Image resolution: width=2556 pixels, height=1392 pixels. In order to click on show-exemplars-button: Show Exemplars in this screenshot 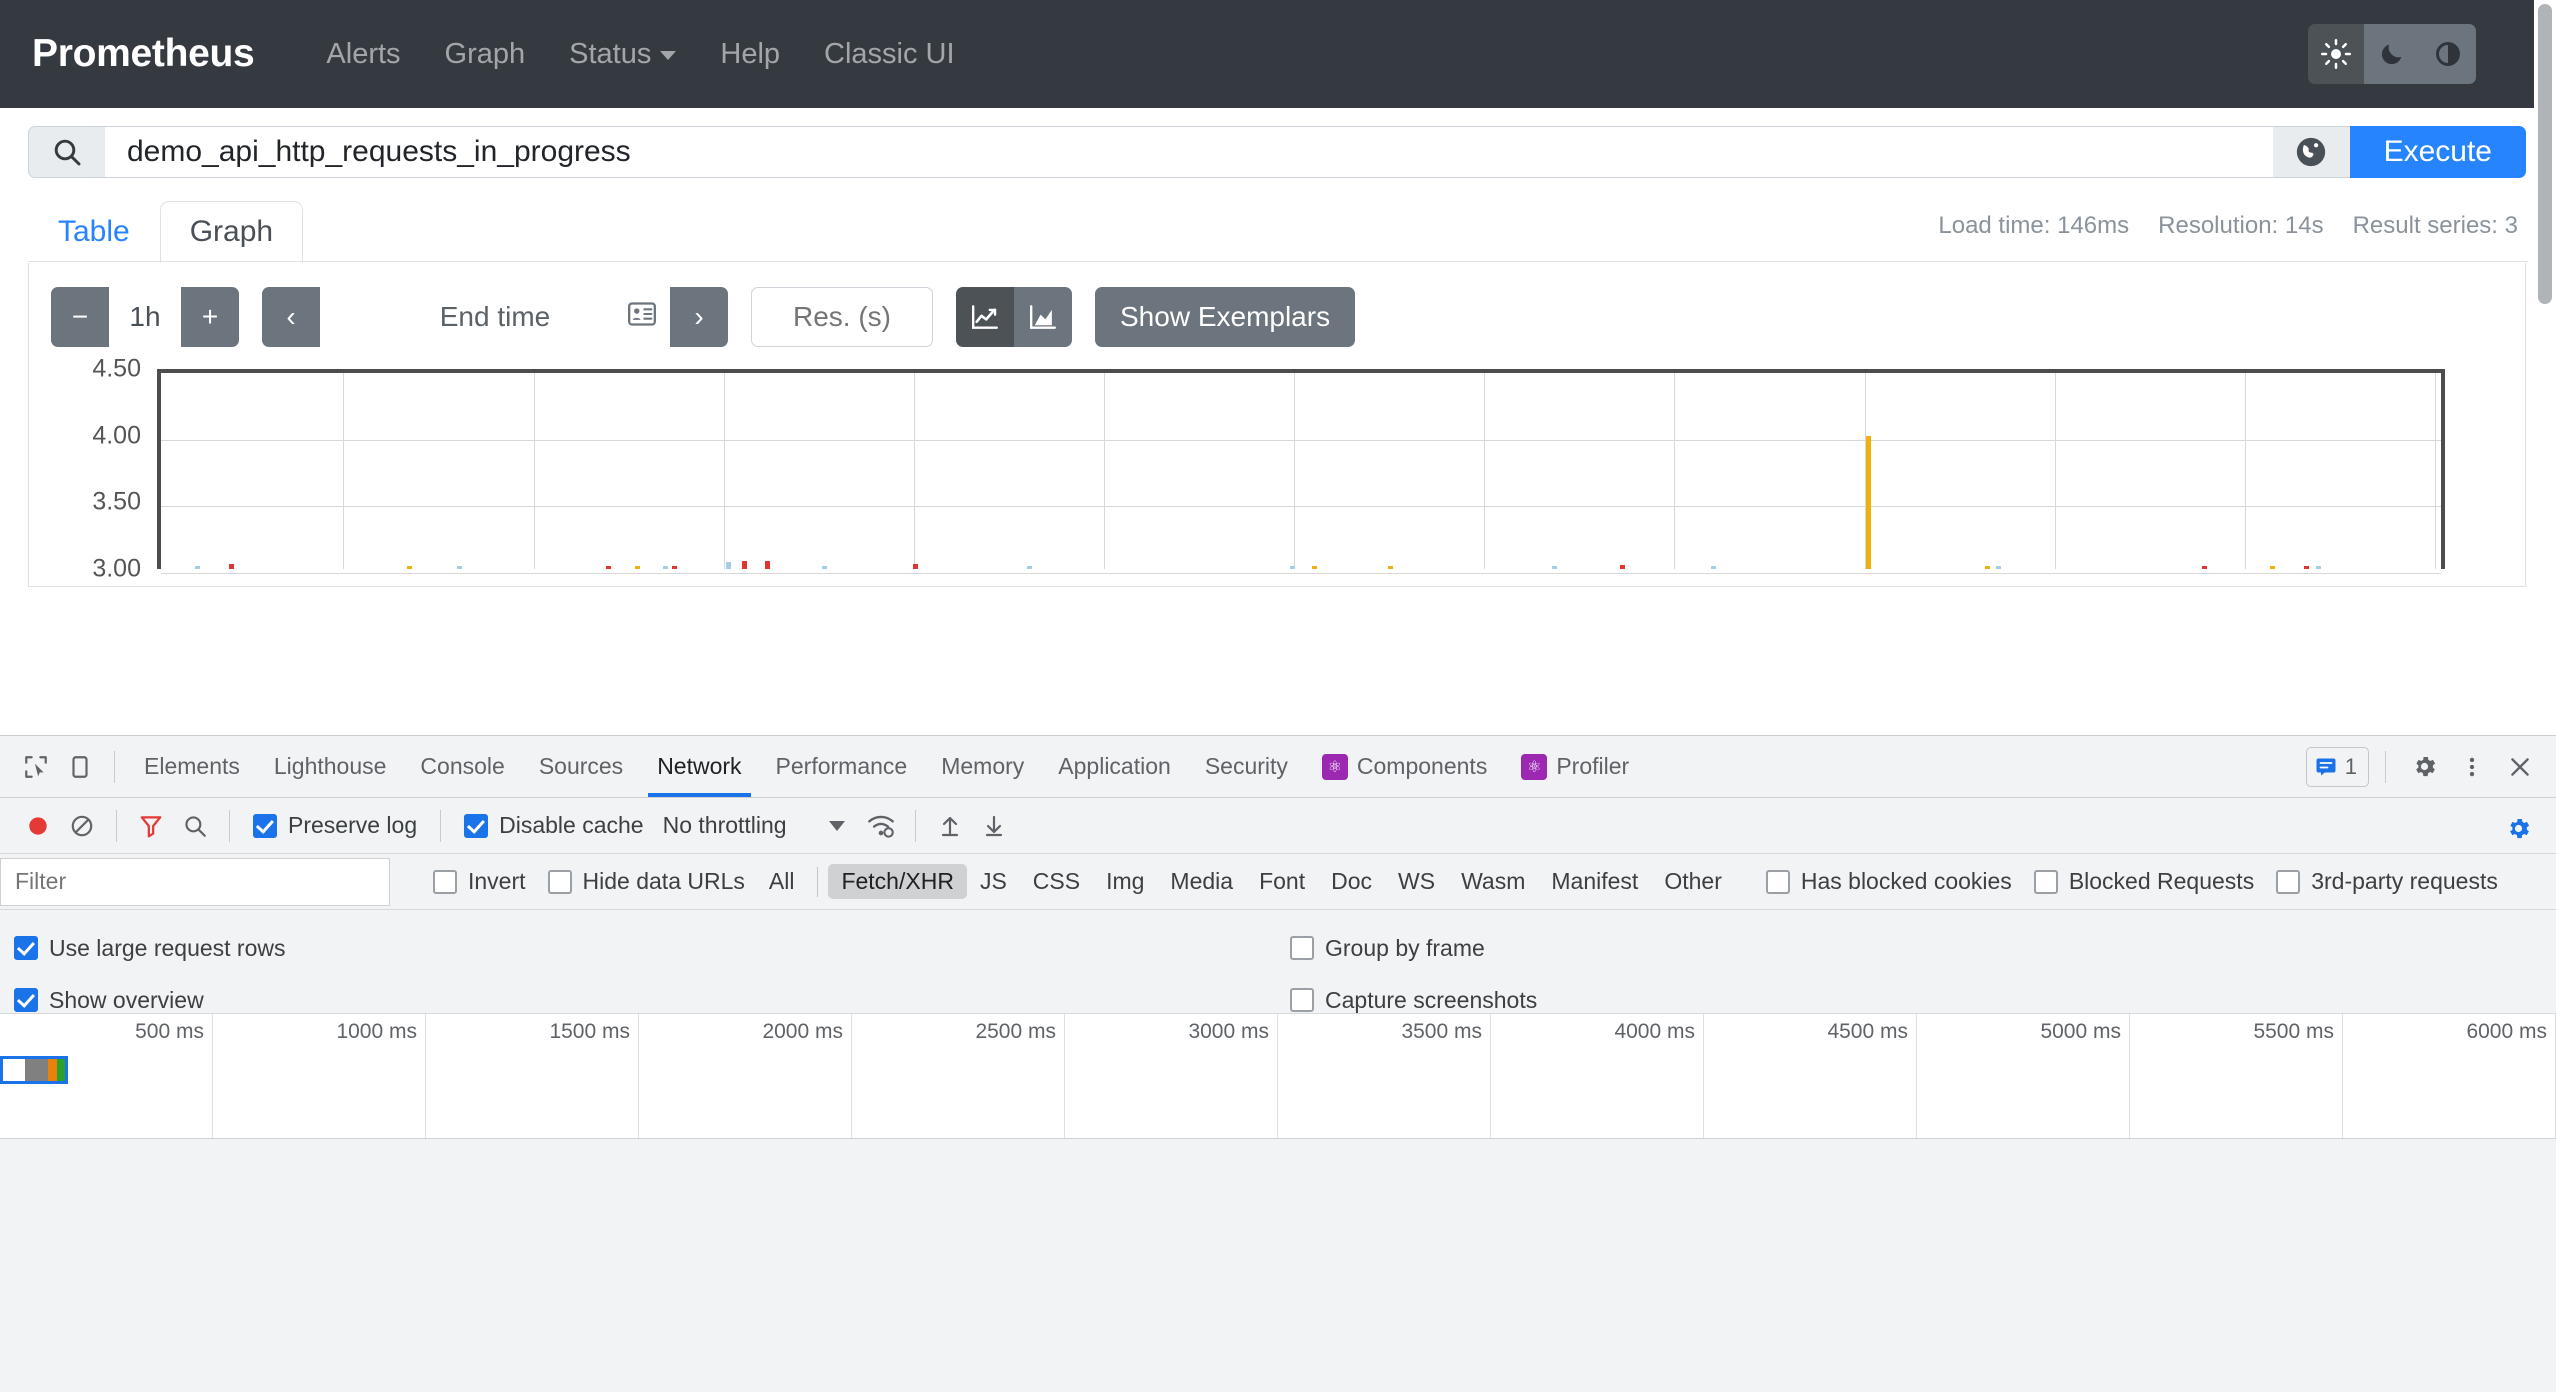, I will do `click(1225, 317)`.